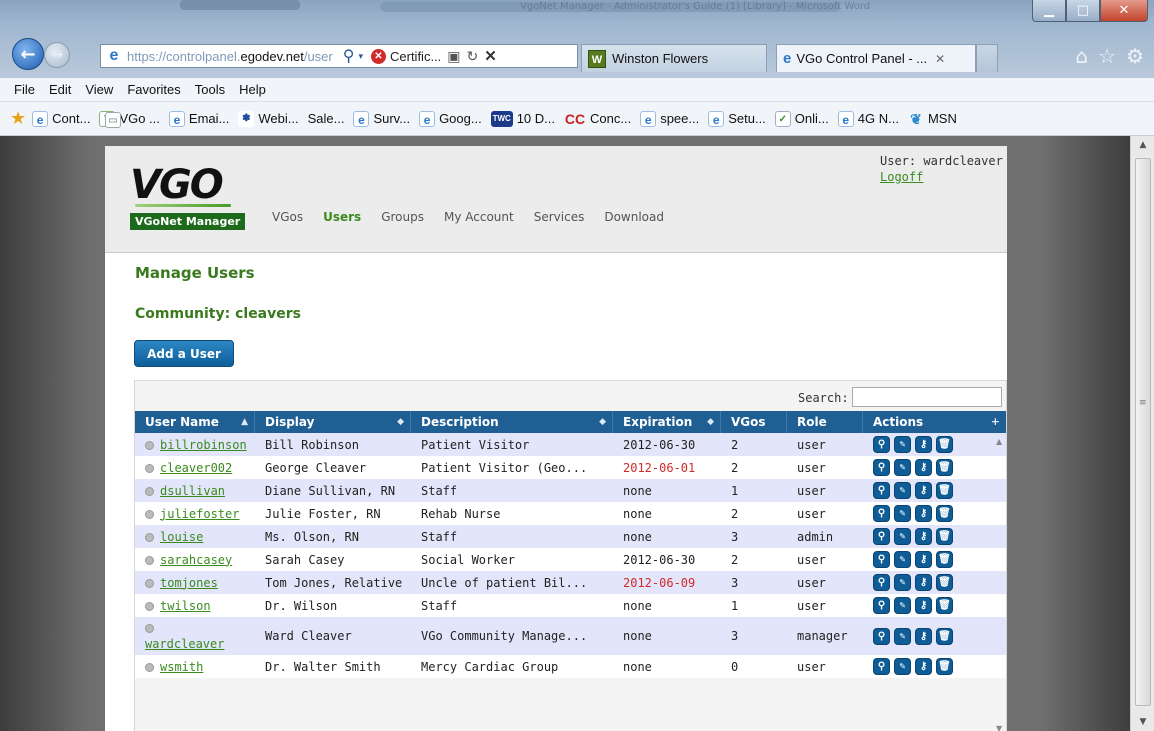 The height and width of the screenshot is (731, 1154). Describe the element at coordinates (1107, 56) in the screenshot. I see `favorites-star-icon: ☆` at that location.